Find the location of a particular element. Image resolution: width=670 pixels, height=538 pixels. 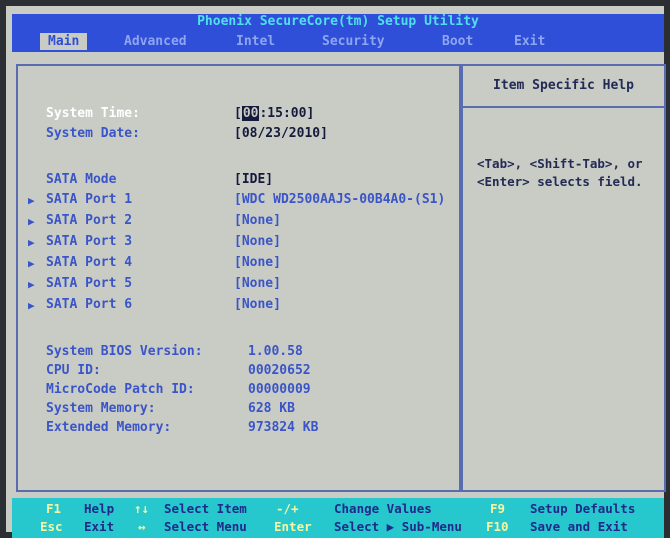

key-f9: F9 is located at coordinates (498, 508).